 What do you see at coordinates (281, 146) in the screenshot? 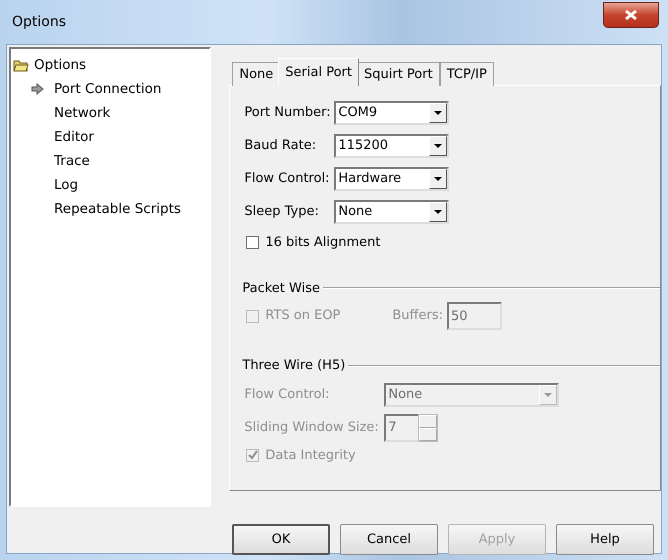
I see `field-label: Baud Rate:` at bounding box center [281, 146].